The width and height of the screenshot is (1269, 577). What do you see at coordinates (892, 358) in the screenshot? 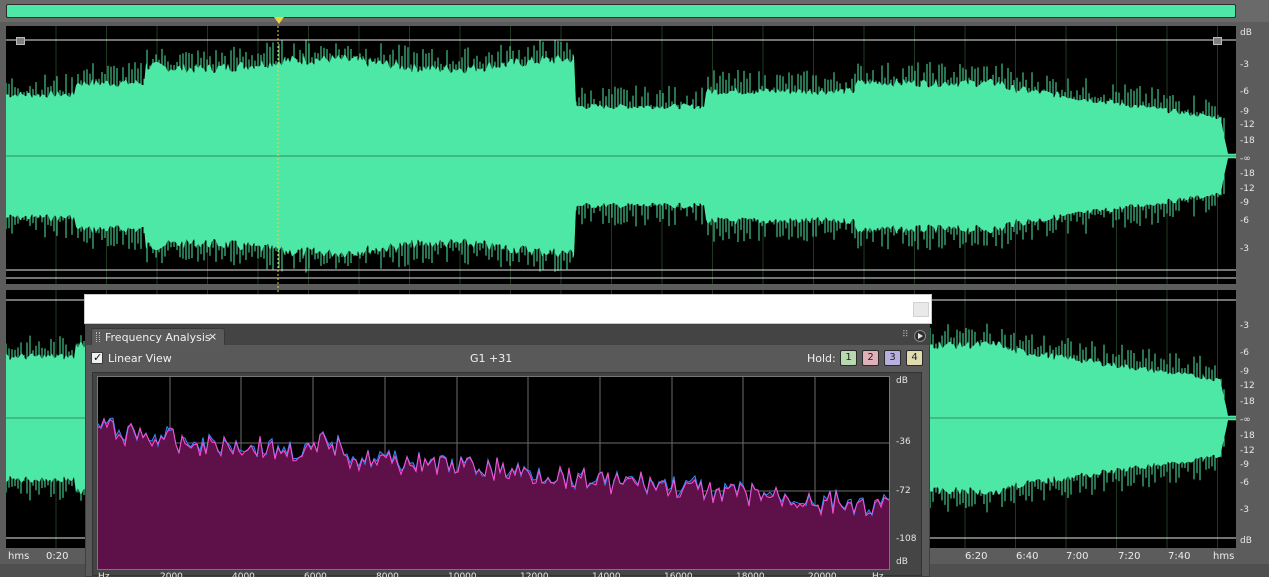
I see `hold-button-3: 3` at bounding box center [892, 358].